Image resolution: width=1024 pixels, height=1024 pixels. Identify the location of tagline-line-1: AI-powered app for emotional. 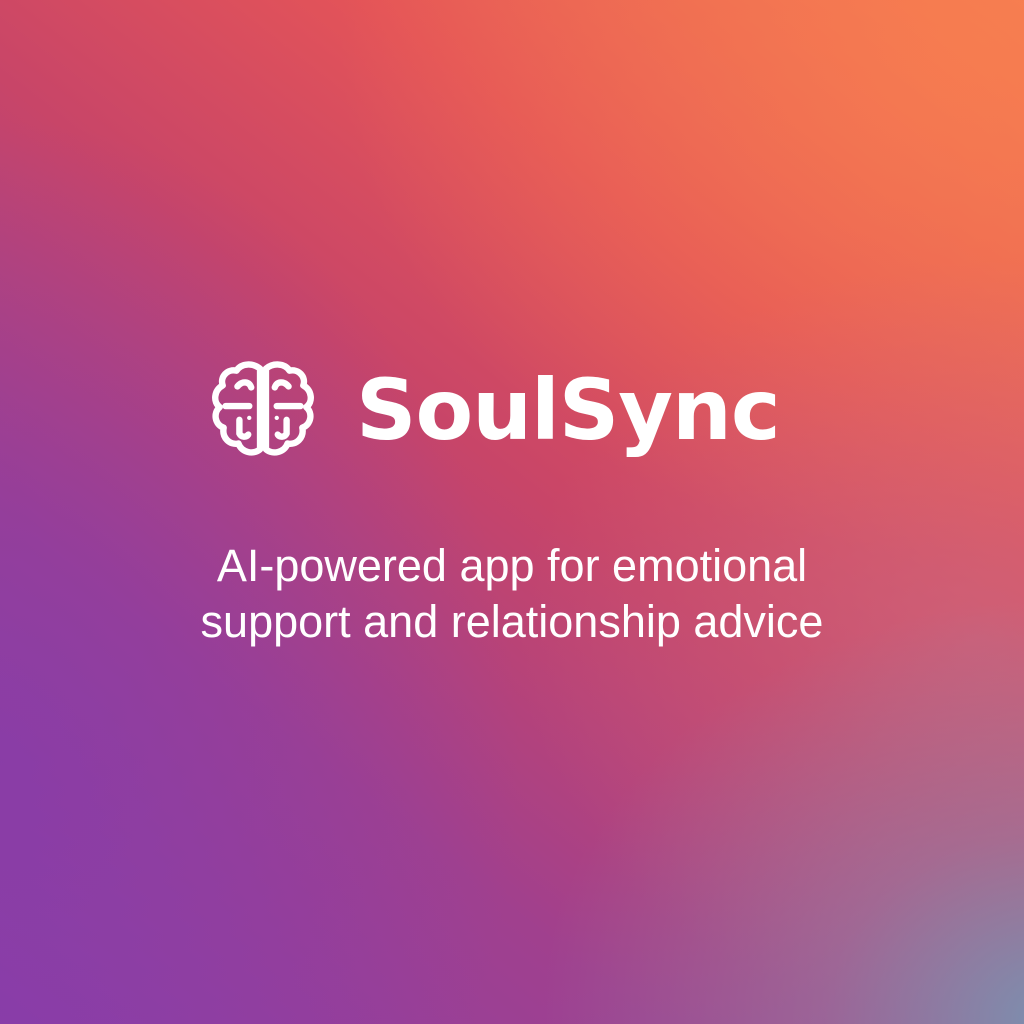
(512, 565).